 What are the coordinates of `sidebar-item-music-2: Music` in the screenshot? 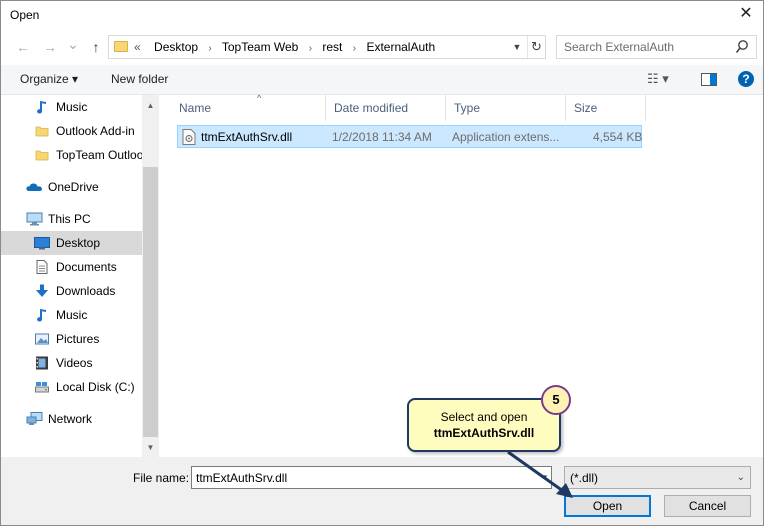 It's located at (71, 315).